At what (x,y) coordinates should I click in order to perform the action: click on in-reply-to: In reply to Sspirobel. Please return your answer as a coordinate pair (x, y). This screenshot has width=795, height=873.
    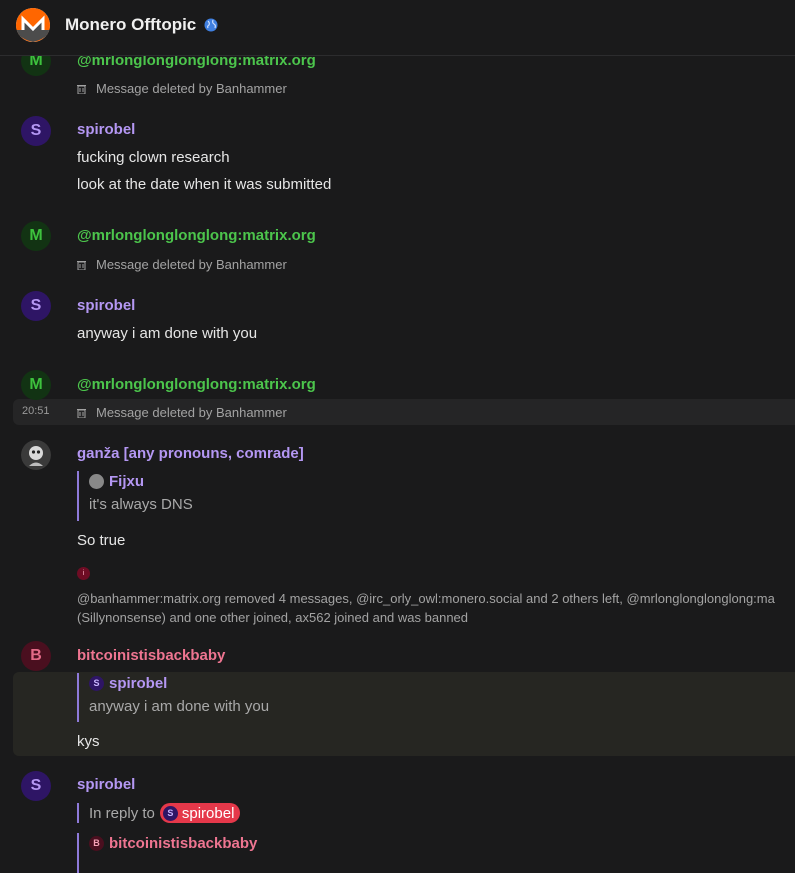
    Looking at the image, I should click on (159, 813).